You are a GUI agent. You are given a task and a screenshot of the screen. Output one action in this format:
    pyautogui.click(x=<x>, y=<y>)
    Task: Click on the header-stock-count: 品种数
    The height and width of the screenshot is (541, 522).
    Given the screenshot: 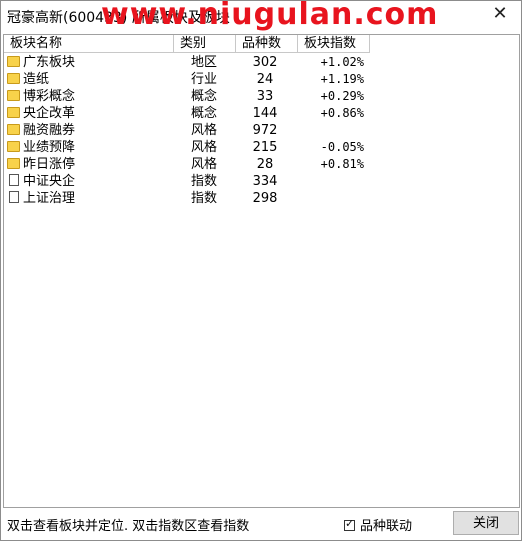 What is the action you would take?
    pyautogui.click(x=267, y=44)
    